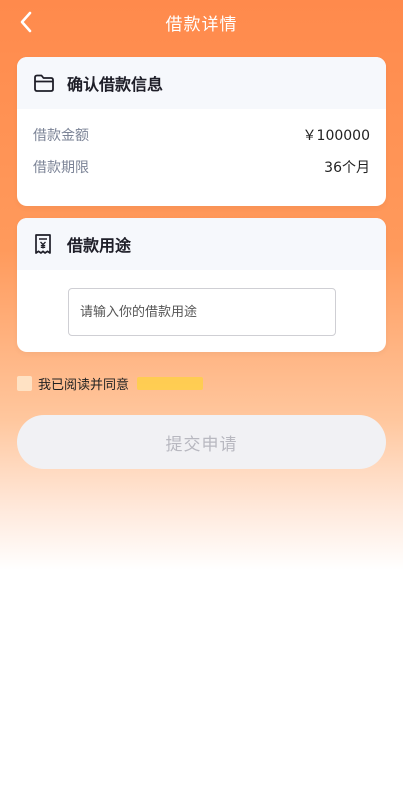 This screenshot has height=799, width=403. I want to click on loan-amount-label: 借款金额, so click(61, 136).